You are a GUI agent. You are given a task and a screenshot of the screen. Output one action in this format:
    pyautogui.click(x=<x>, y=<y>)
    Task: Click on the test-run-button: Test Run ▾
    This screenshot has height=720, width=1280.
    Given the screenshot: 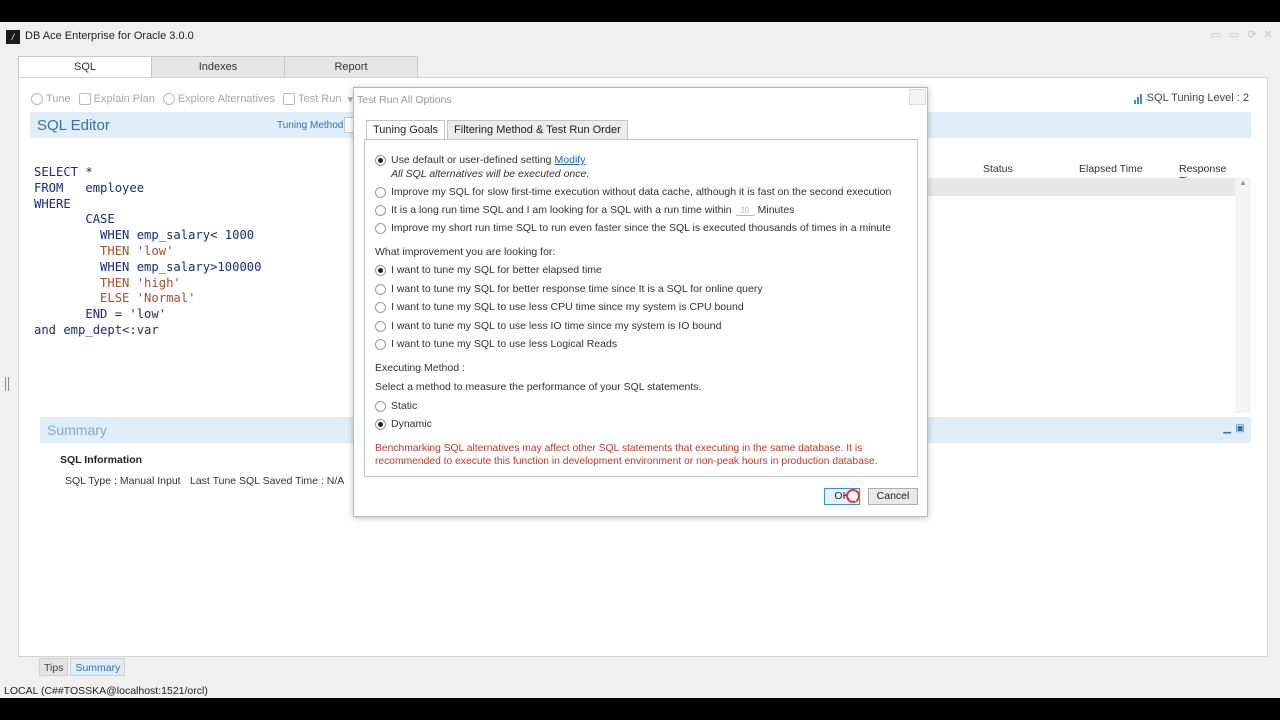 What is the action you would take?
    pyautogui.click(x=318, y=99)
    